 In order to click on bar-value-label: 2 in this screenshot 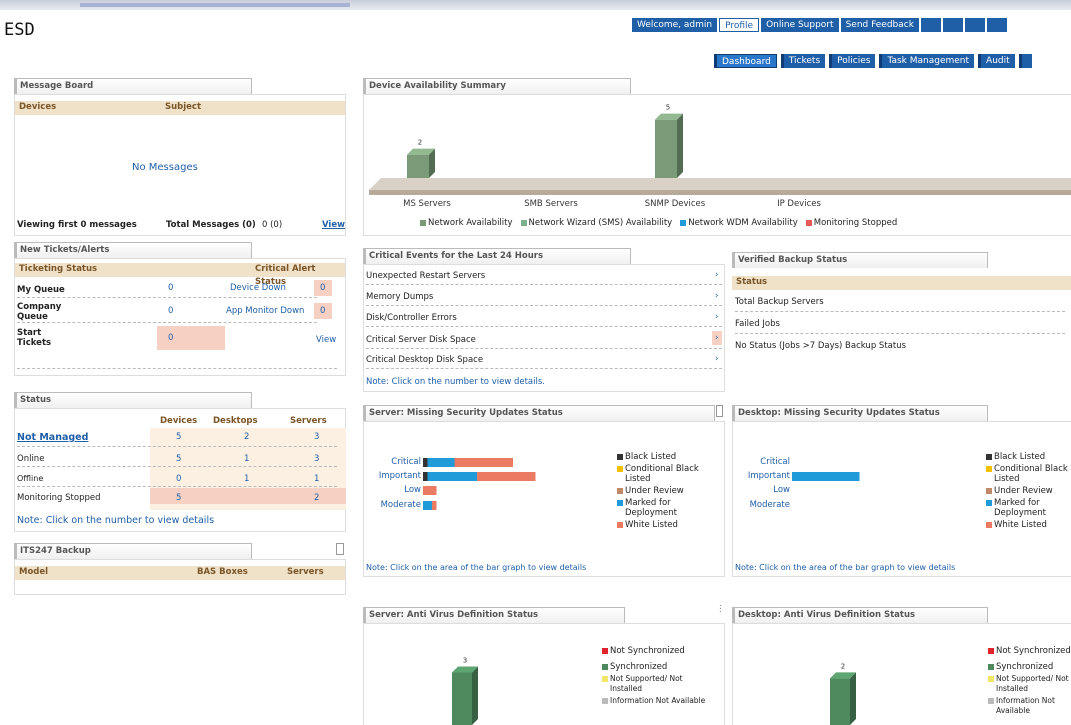, I will do `click(843, 666)`.